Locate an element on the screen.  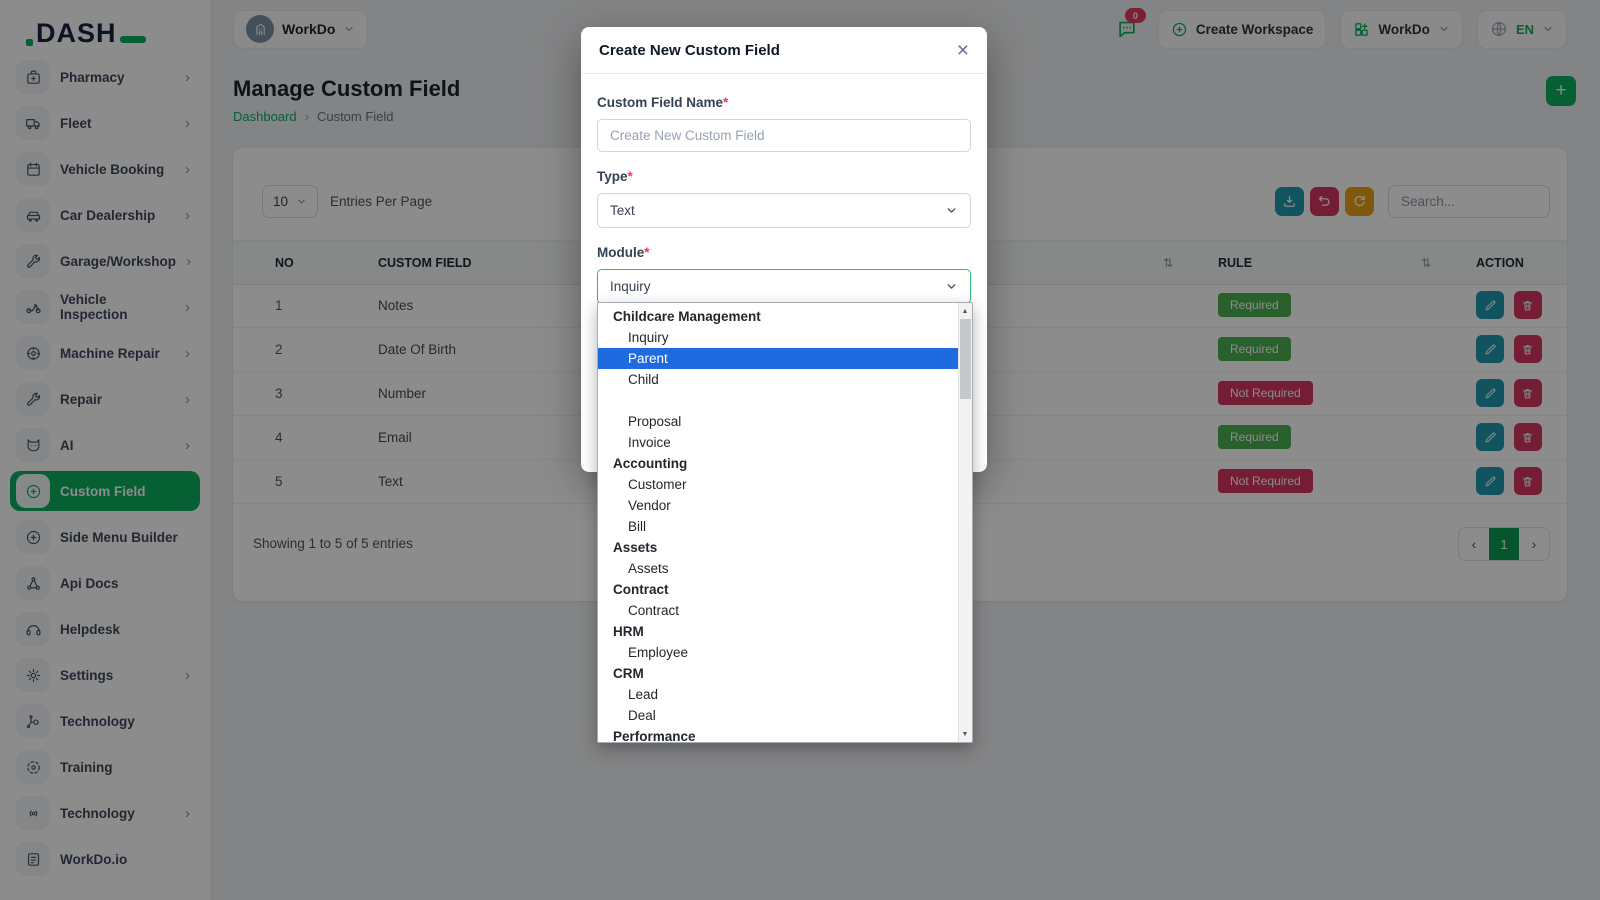
module-group-header-accounting: Accounting is located at coordinates (650, 463).